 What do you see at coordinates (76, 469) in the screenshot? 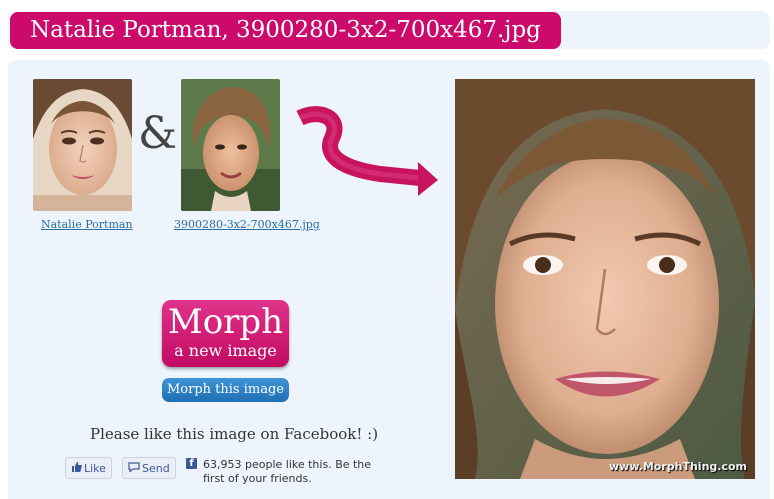
I see `thumbs-up-icon` at bounding box center [76, 469].